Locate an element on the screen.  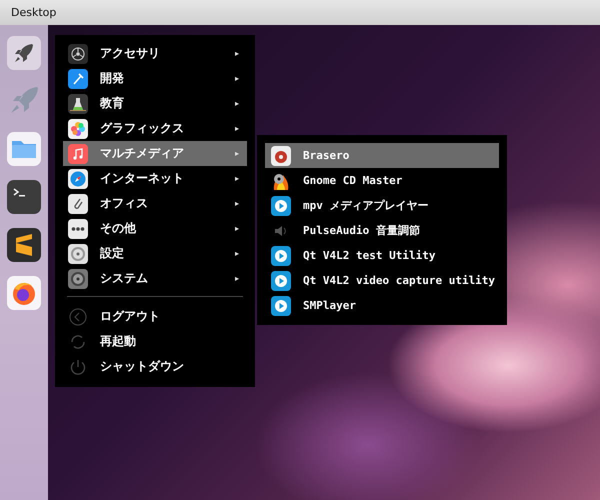
rocket-icon is located at coordinates (24, 53).